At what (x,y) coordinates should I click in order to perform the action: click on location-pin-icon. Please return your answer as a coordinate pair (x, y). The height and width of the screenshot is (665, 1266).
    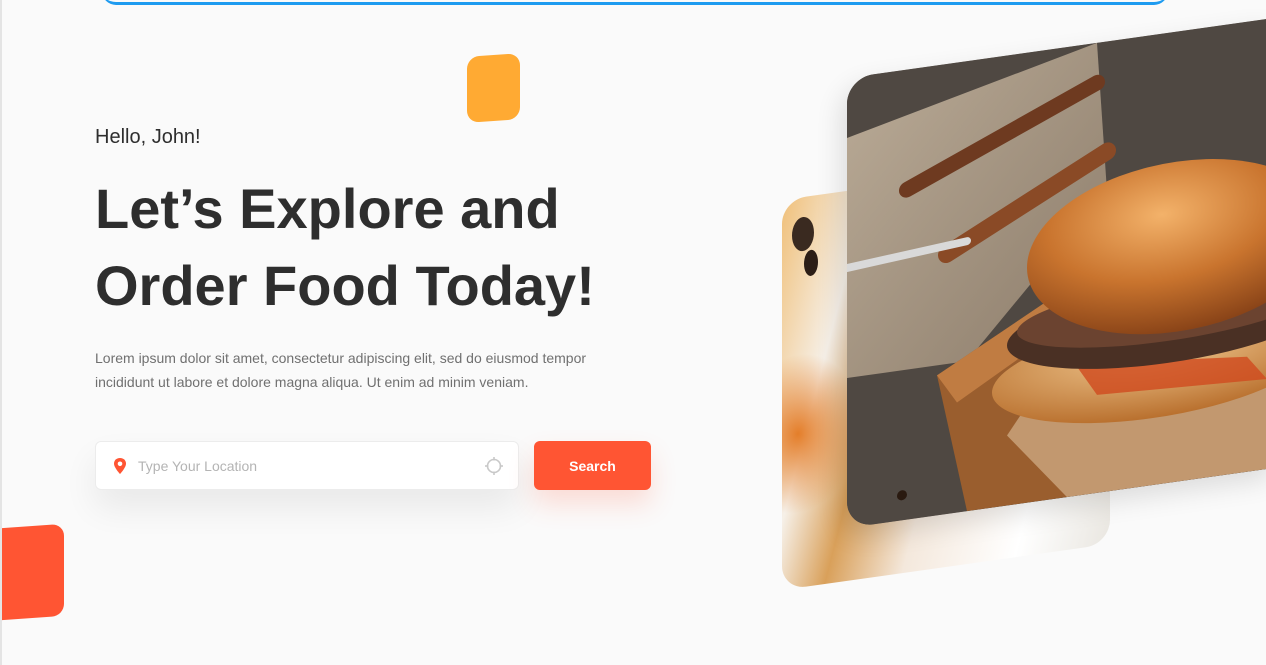
    Looking at the image, I should click on (120, 466).